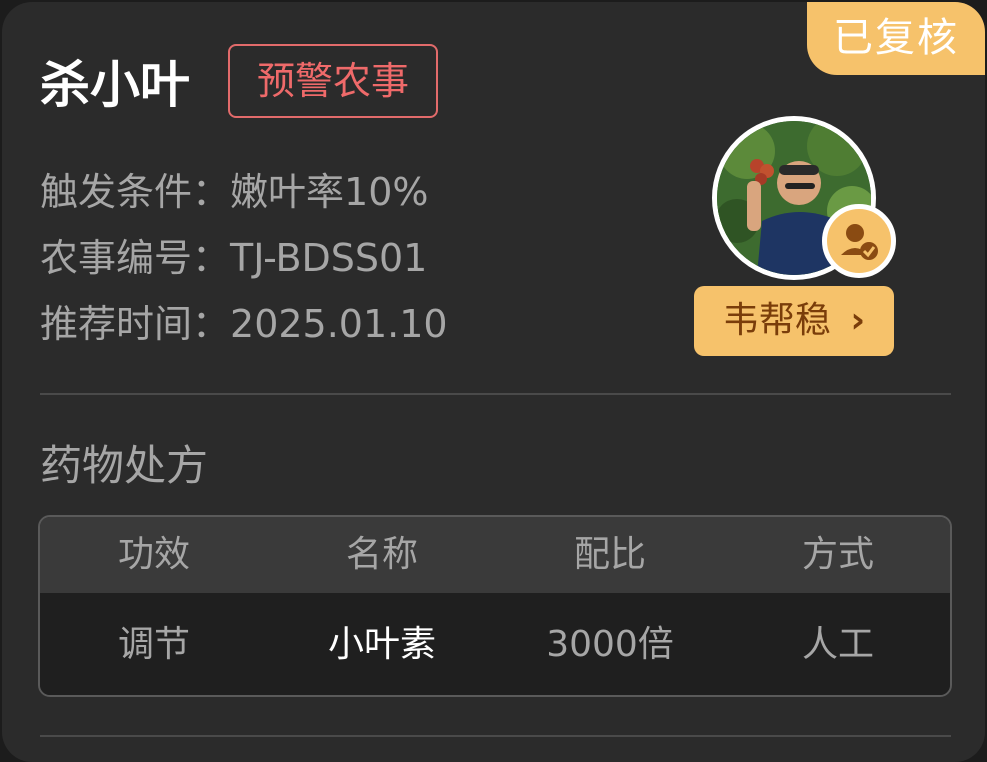  Describe the element at coordinates (329, 258) in the screenshot. I see `task-number-value: TJ-BDSS01` at that location.